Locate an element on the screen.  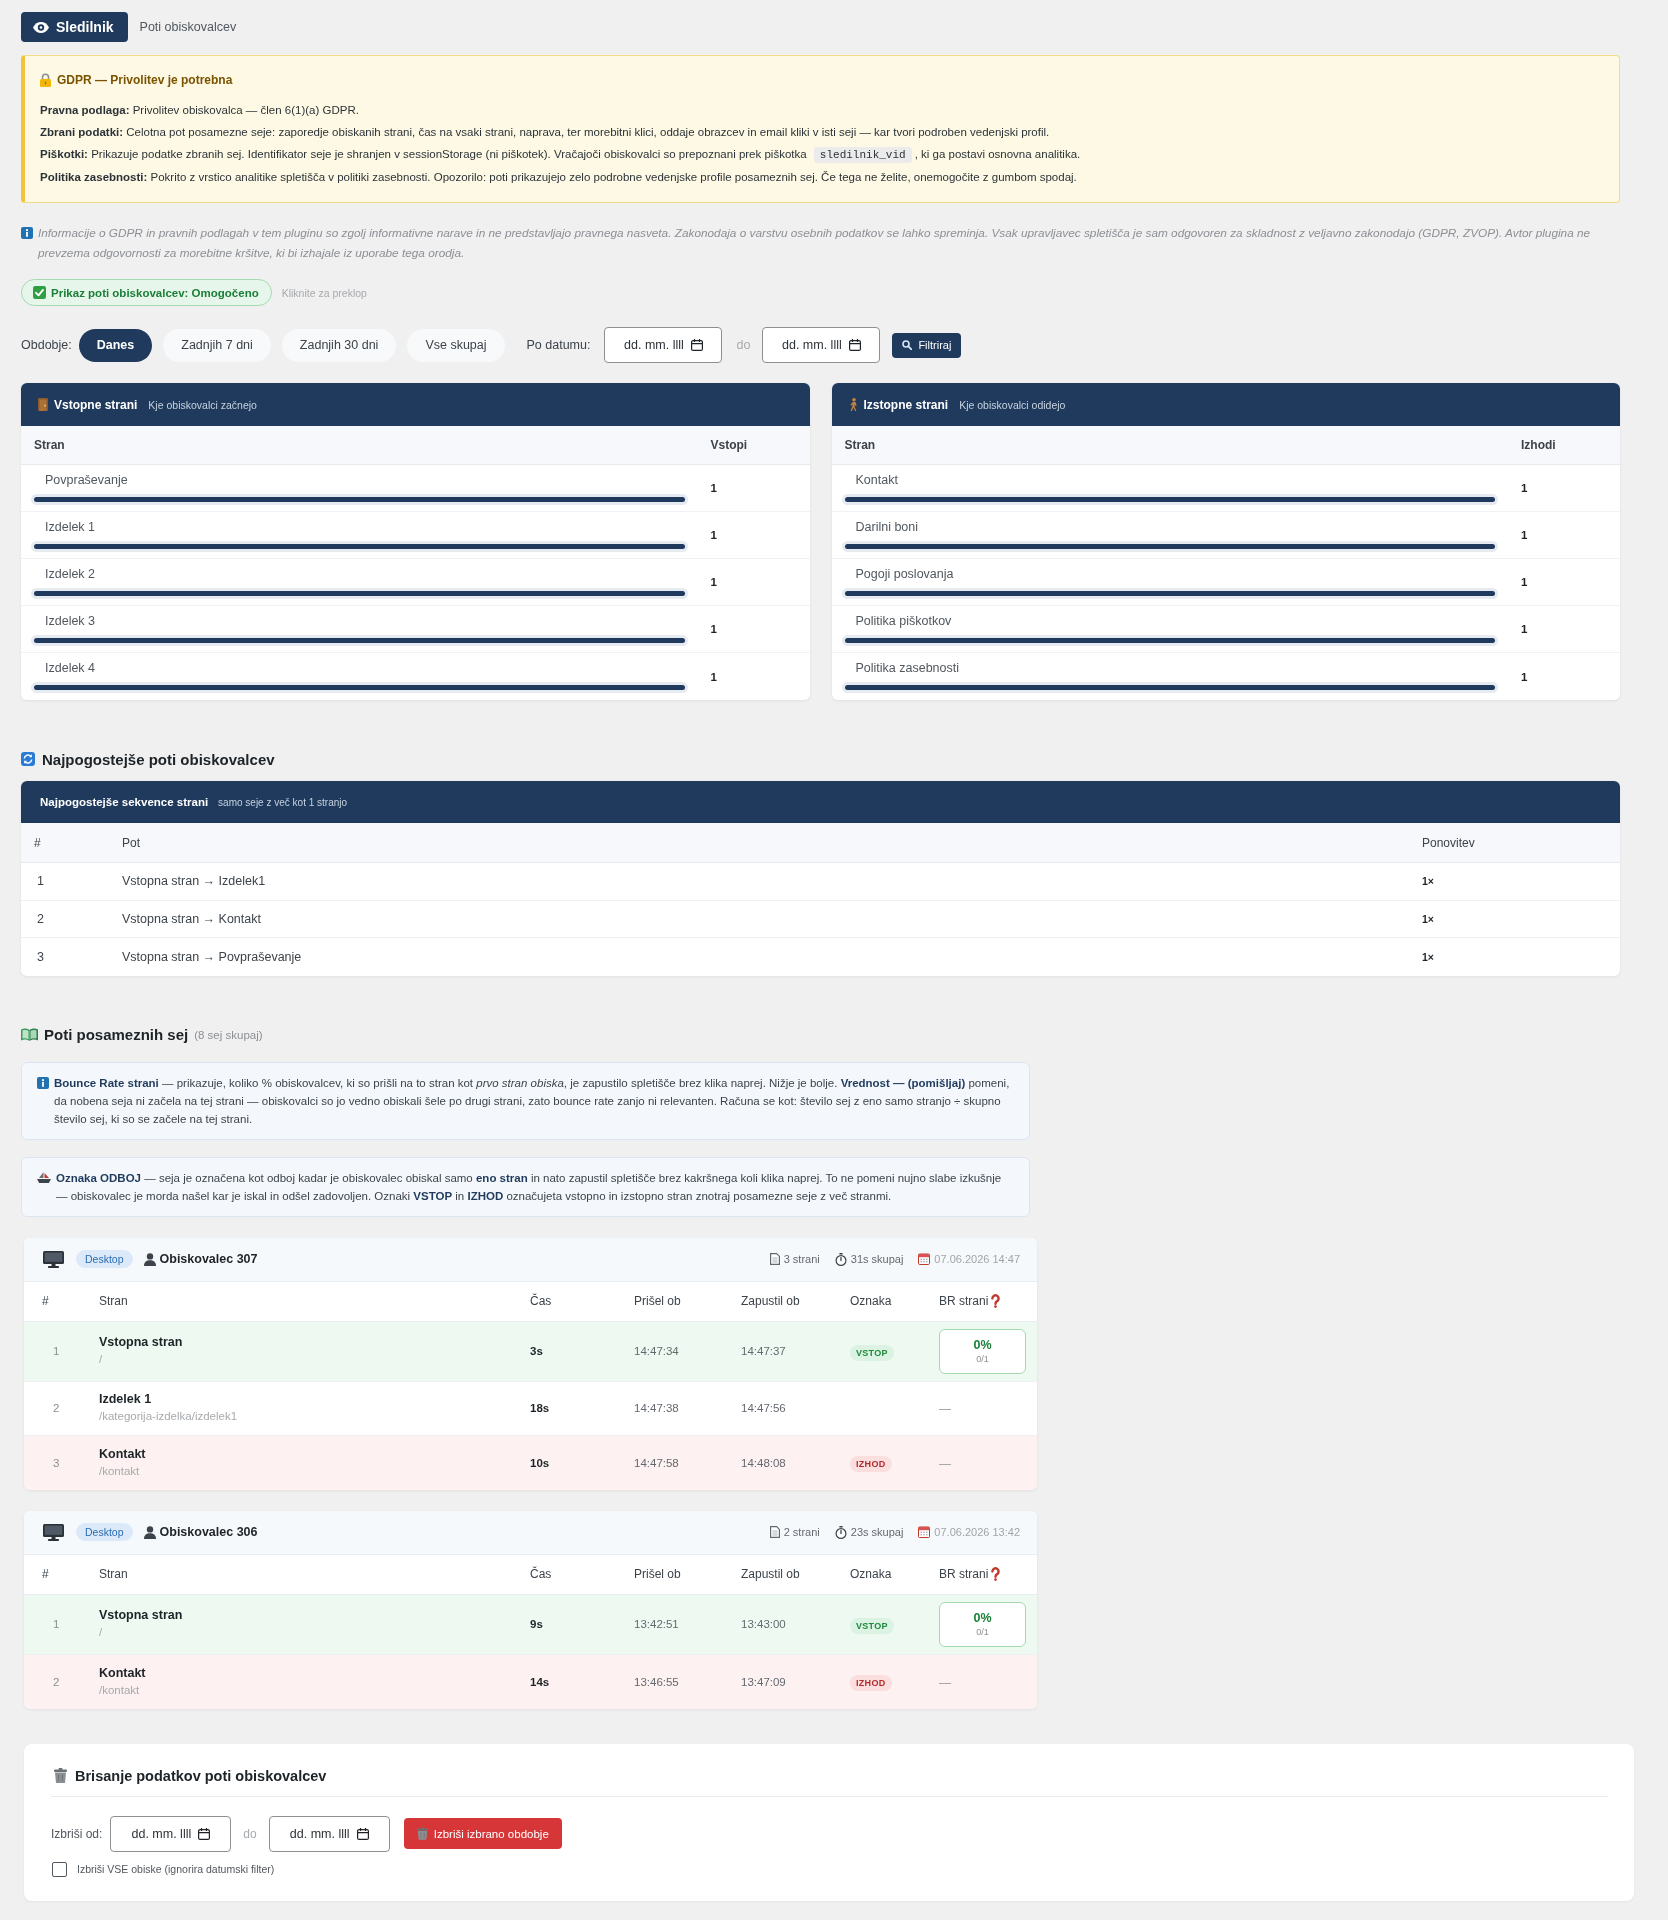
page-count: 3 strani is located at coordinates (801, 1259).